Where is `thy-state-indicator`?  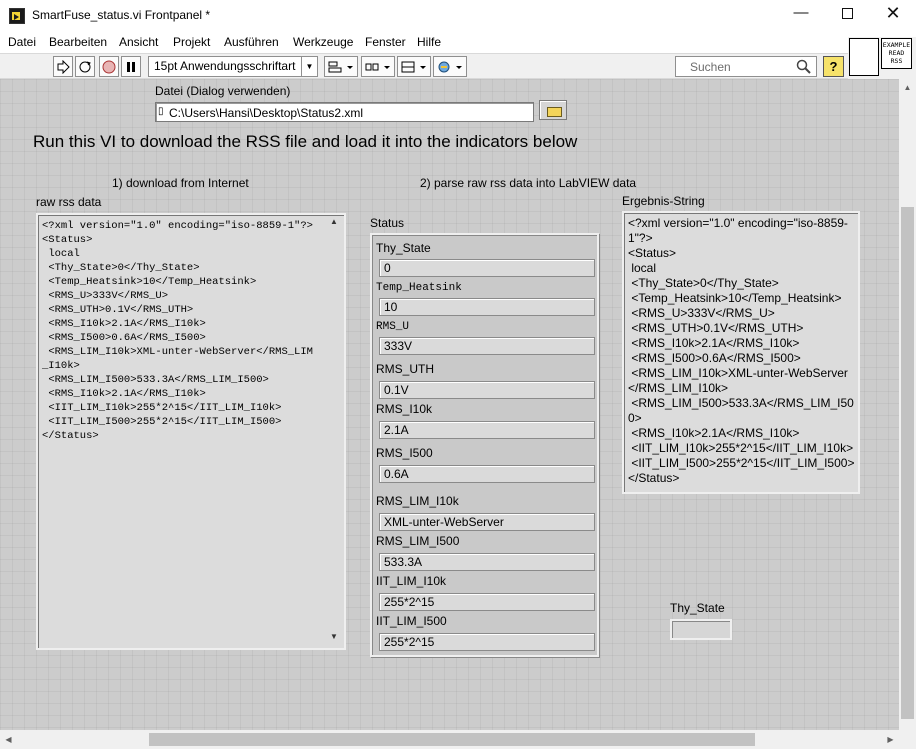 thy-state-indicator is located at coordinates (701, 629).